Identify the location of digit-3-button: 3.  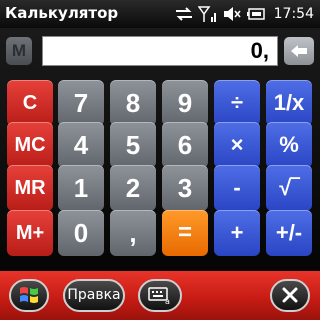
(185, 188).